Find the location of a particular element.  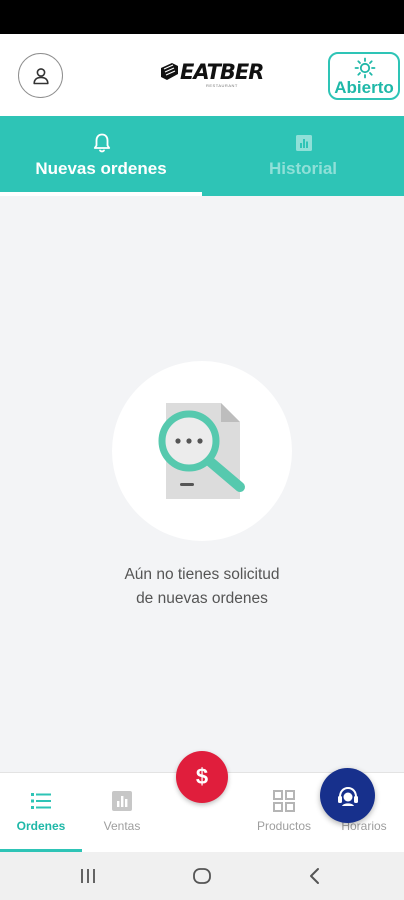

nav-label: Ventas is located at coordinates (122, 826).